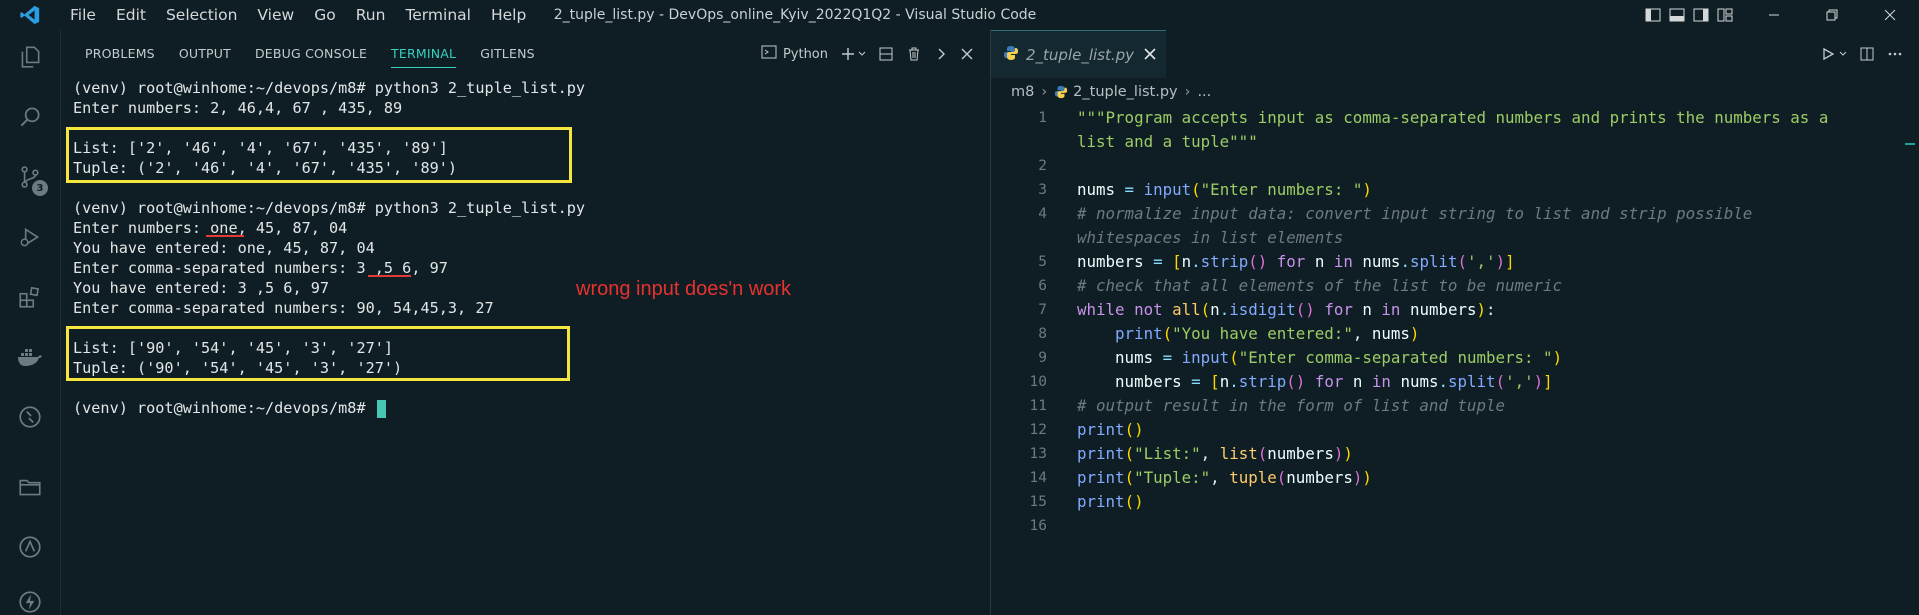 This screenshot has height=615, width=1919. Describe the element at coordinates (1895, 54) in the screenshot. I see `more-actions-icon` at that location.